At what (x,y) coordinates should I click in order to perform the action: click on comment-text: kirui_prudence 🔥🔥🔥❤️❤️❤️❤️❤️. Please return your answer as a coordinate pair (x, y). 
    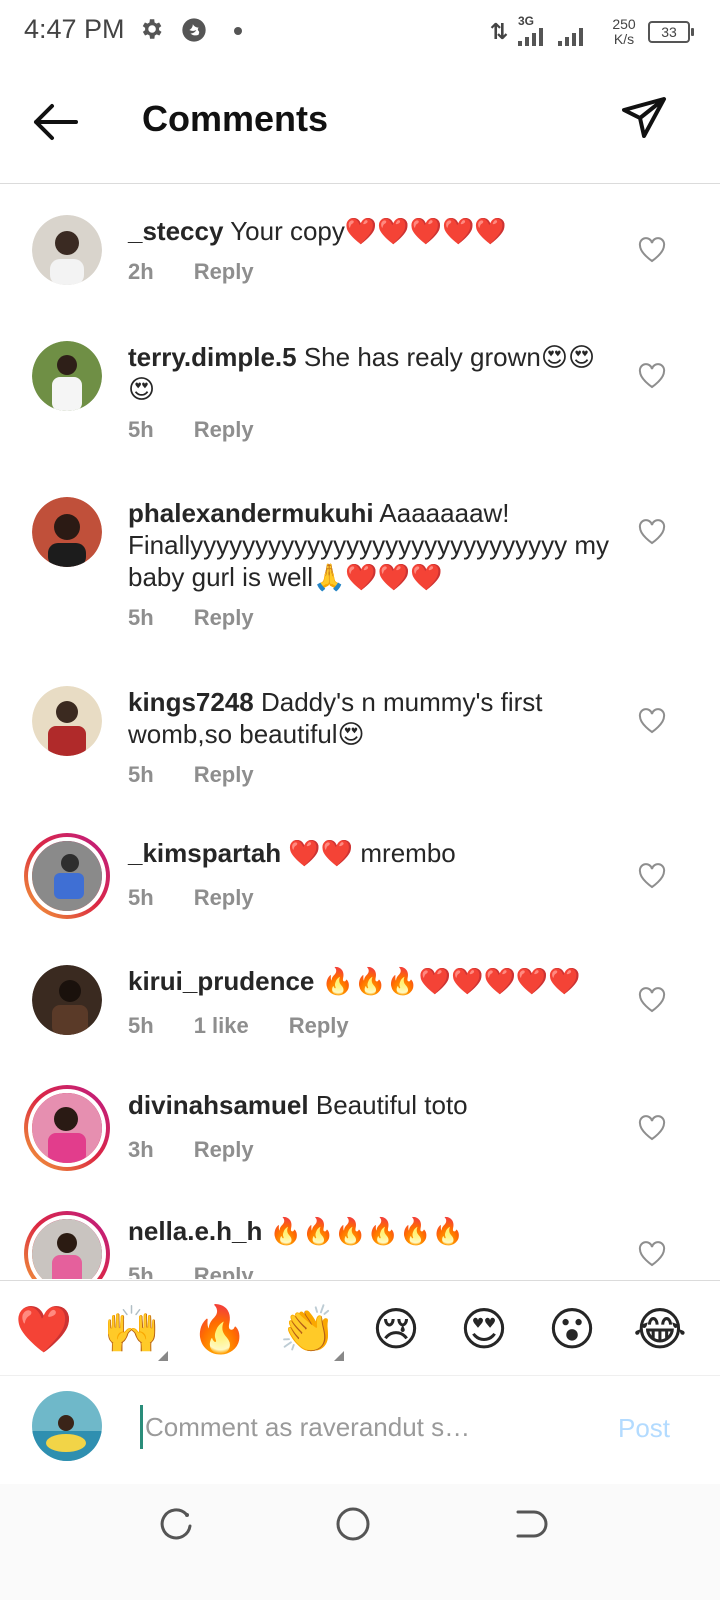
    Looking at the image, I should click on (373, 981).